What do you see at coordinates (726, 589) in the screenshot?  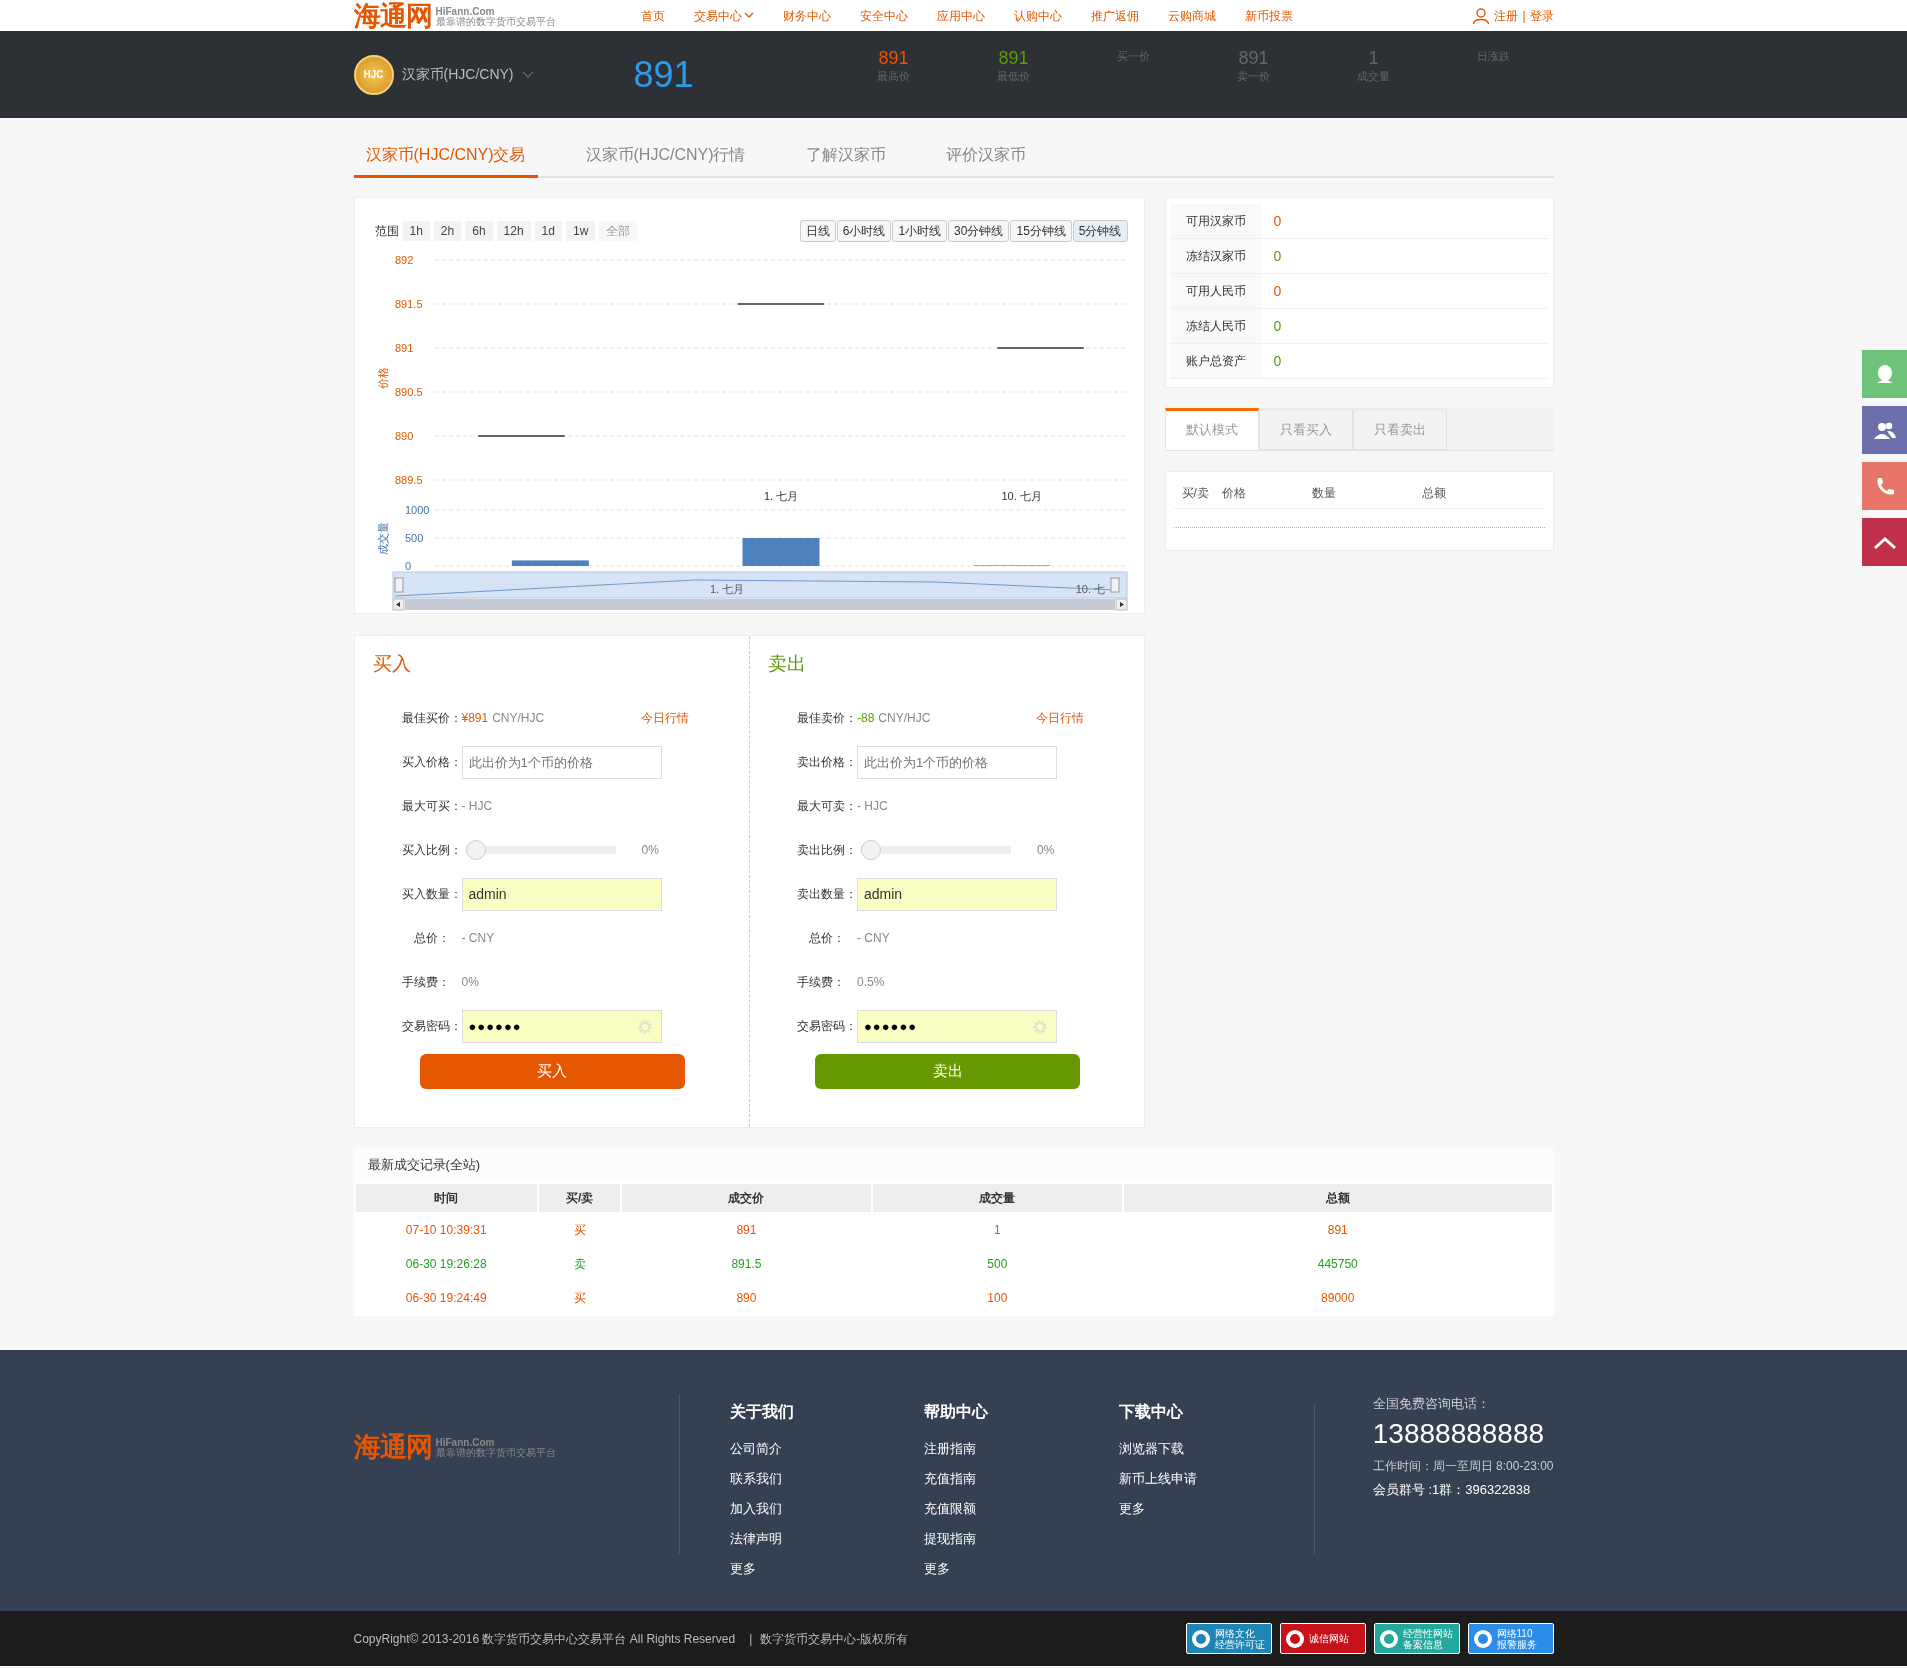 I see `navigator-label: 1. 七月` at bounding box center [726, 589].